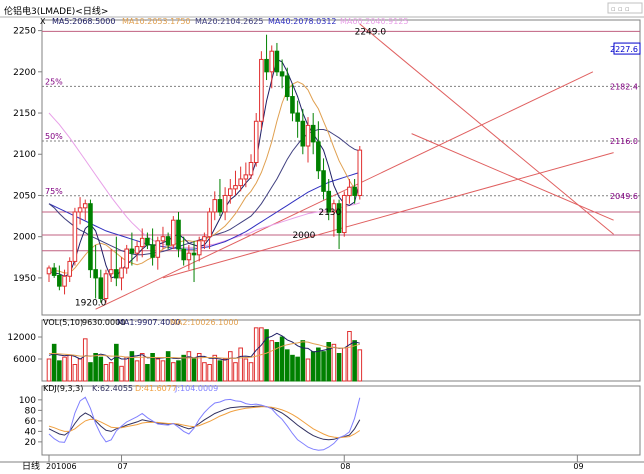 This screenshot has height=474, width=644. Describe the element at coordinates (345, 466) in the screenshot. I see `x-axis-label: 08` at that location.